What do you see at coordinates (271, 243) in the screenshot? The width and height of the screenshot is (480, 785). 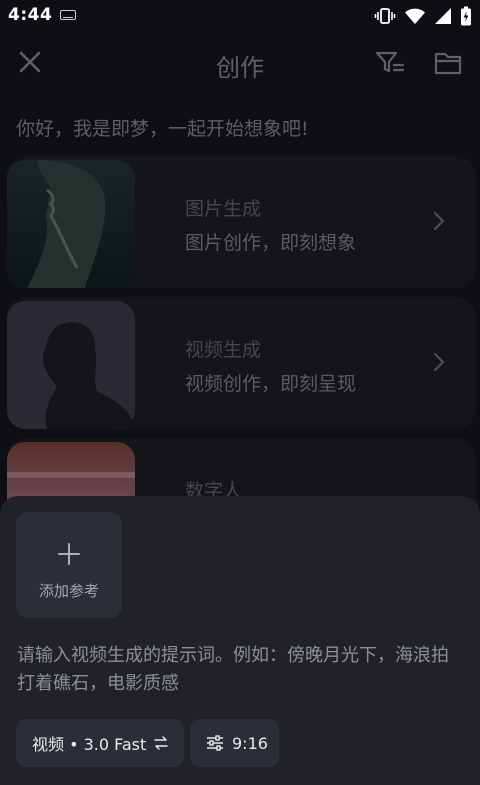 I see `card-subtitle: 图片创作，即刻想象` at bounding box center [271, 243].